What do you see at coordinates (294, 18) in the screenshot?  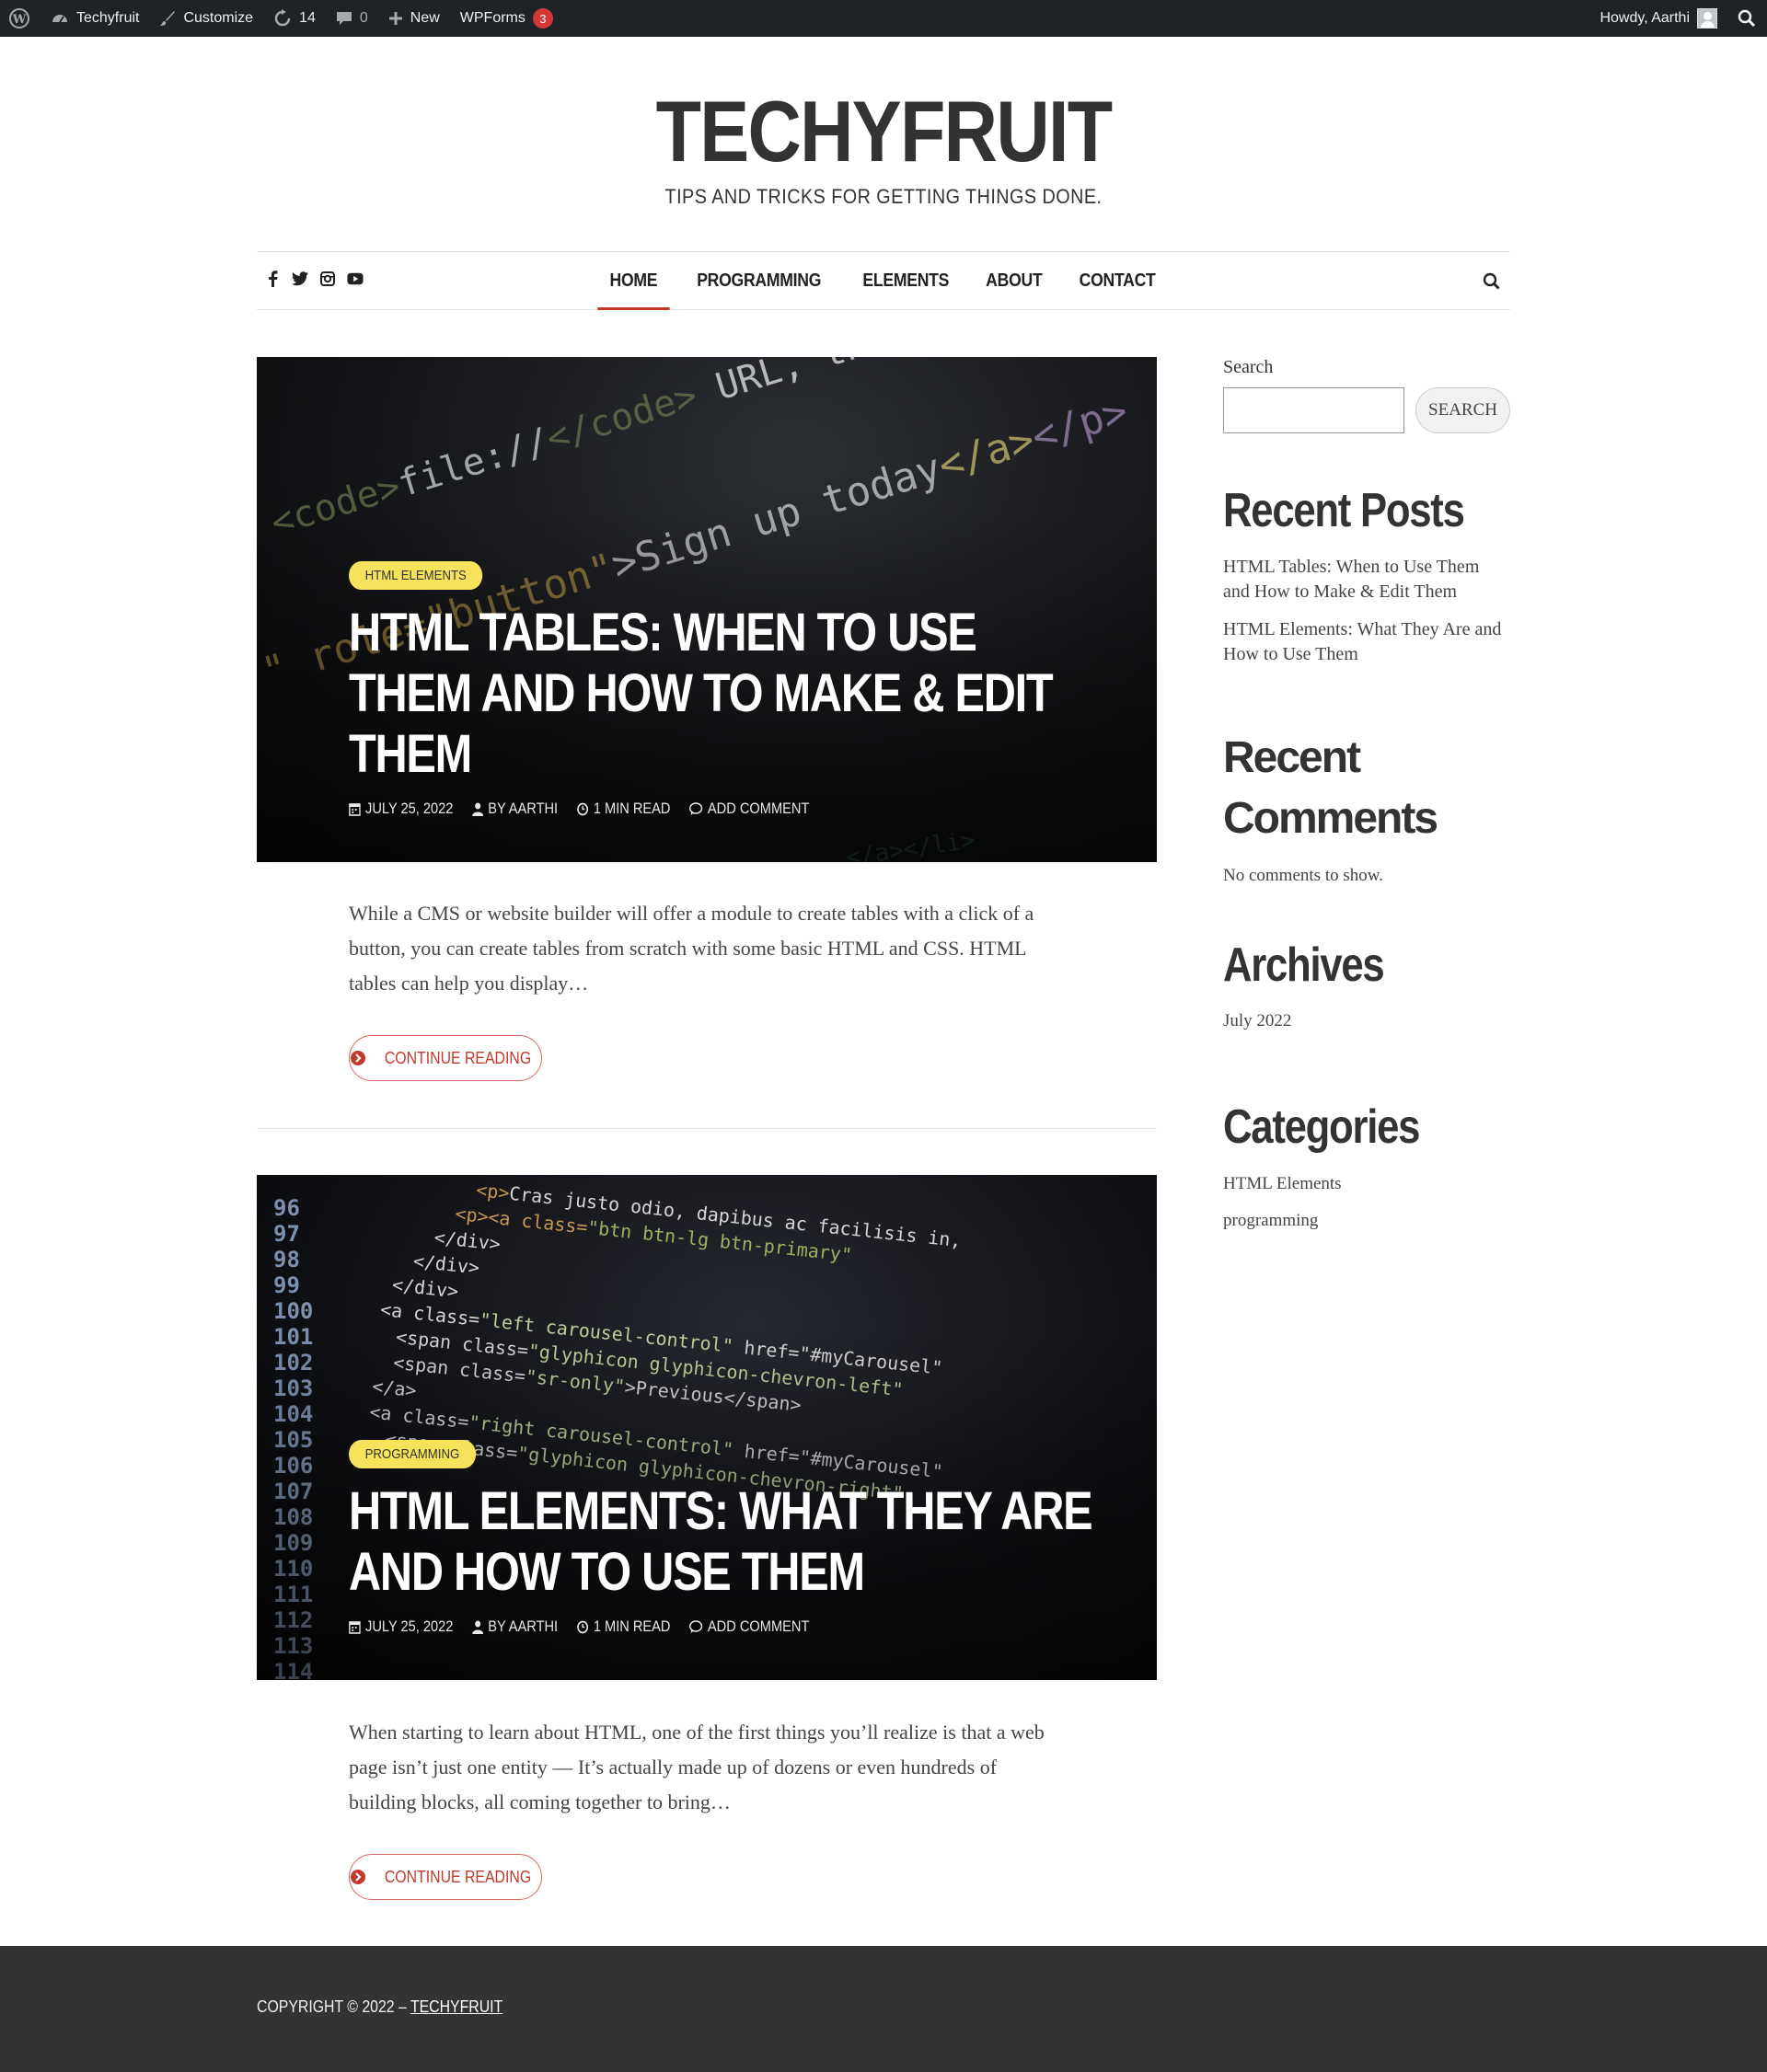 I see `admin-updates: 14` at bounding box center [294, 18].